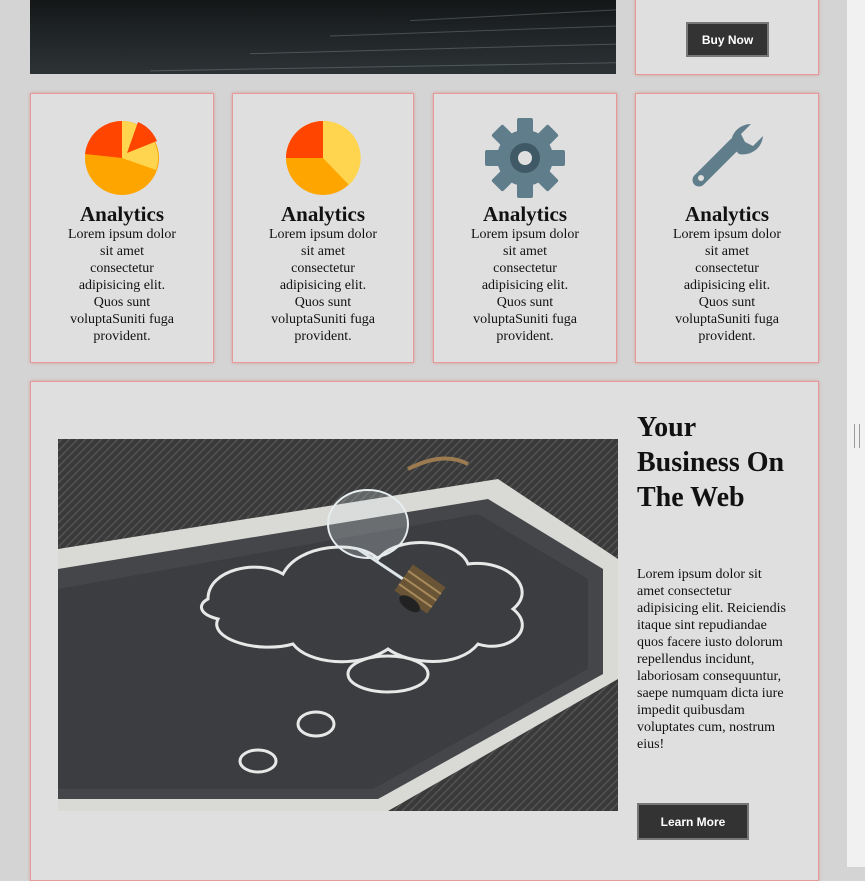  What do you see at coordinates (693, 821) in the screenshot?
I see `learn-more-button: Learn More` at bounding box center [693, 821].